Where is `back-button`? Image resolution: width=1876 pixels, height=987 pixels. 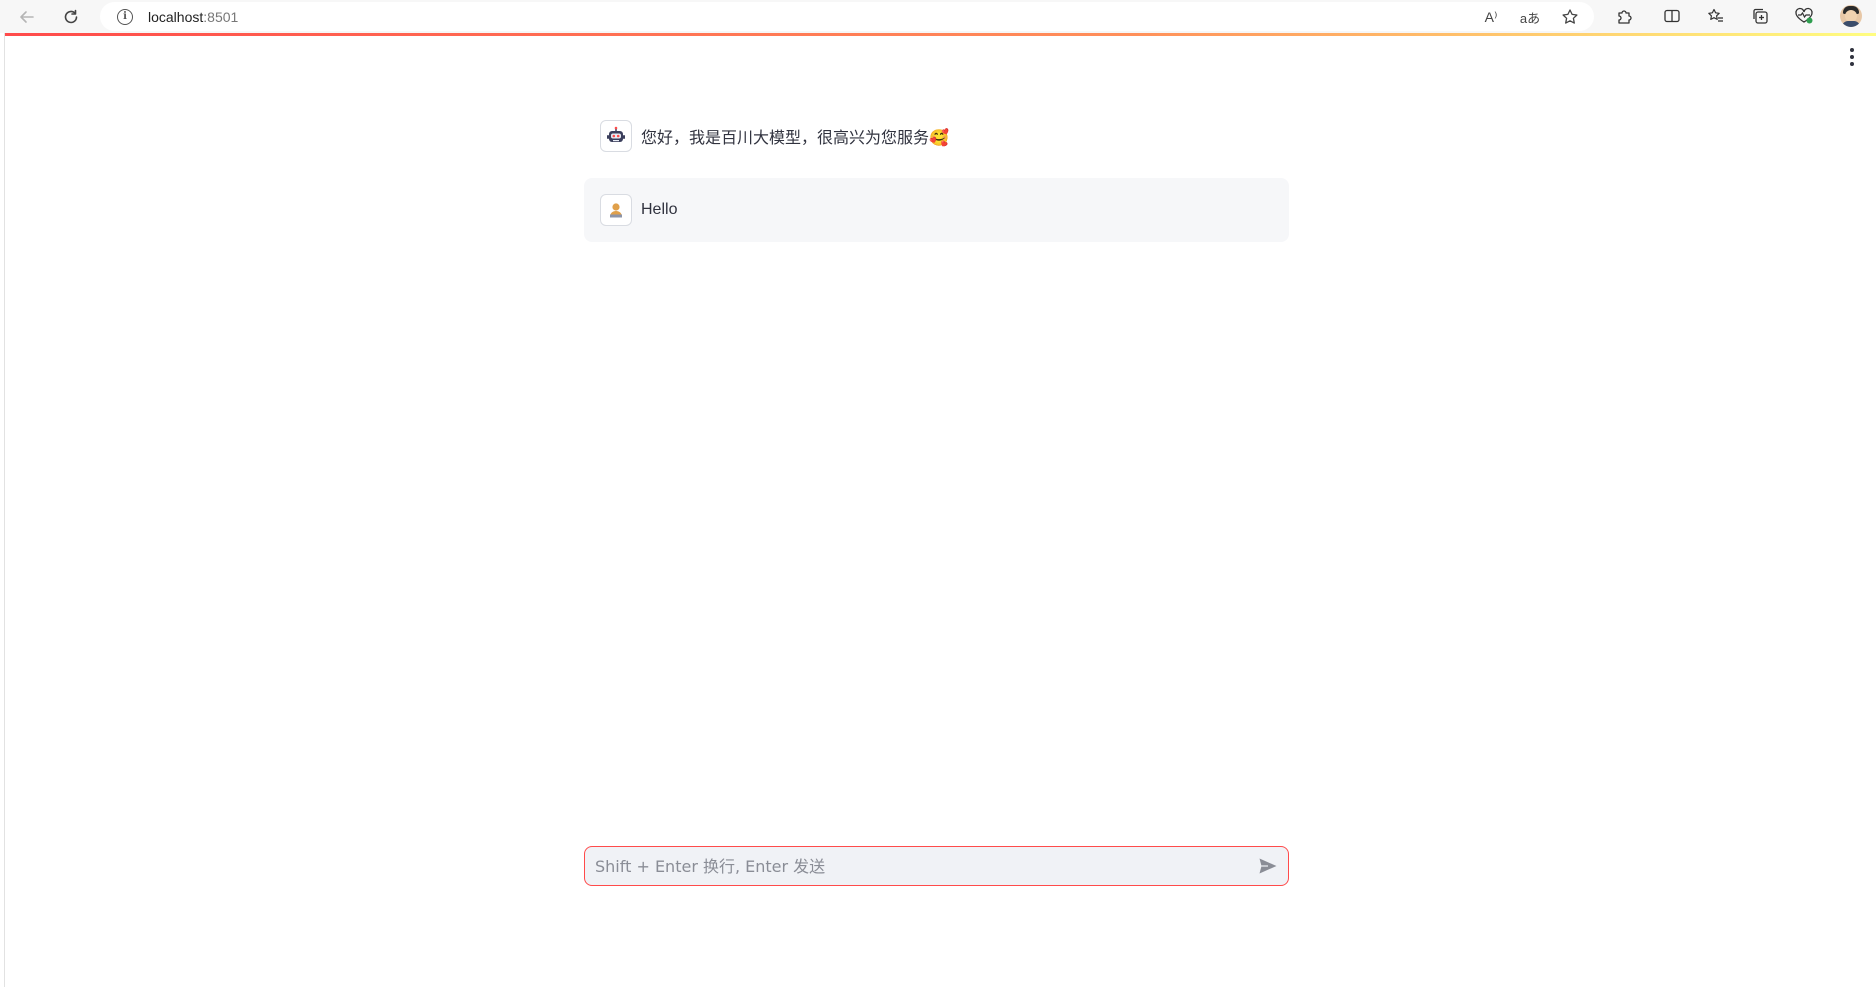
back-button is located at coordinates (27, 17).